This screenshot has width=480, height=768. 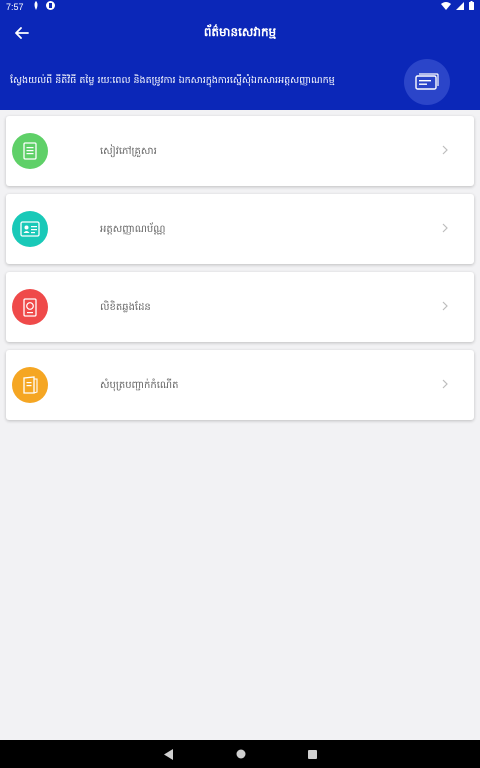 I want to click on signal-icon, so click(x=460, y=7).